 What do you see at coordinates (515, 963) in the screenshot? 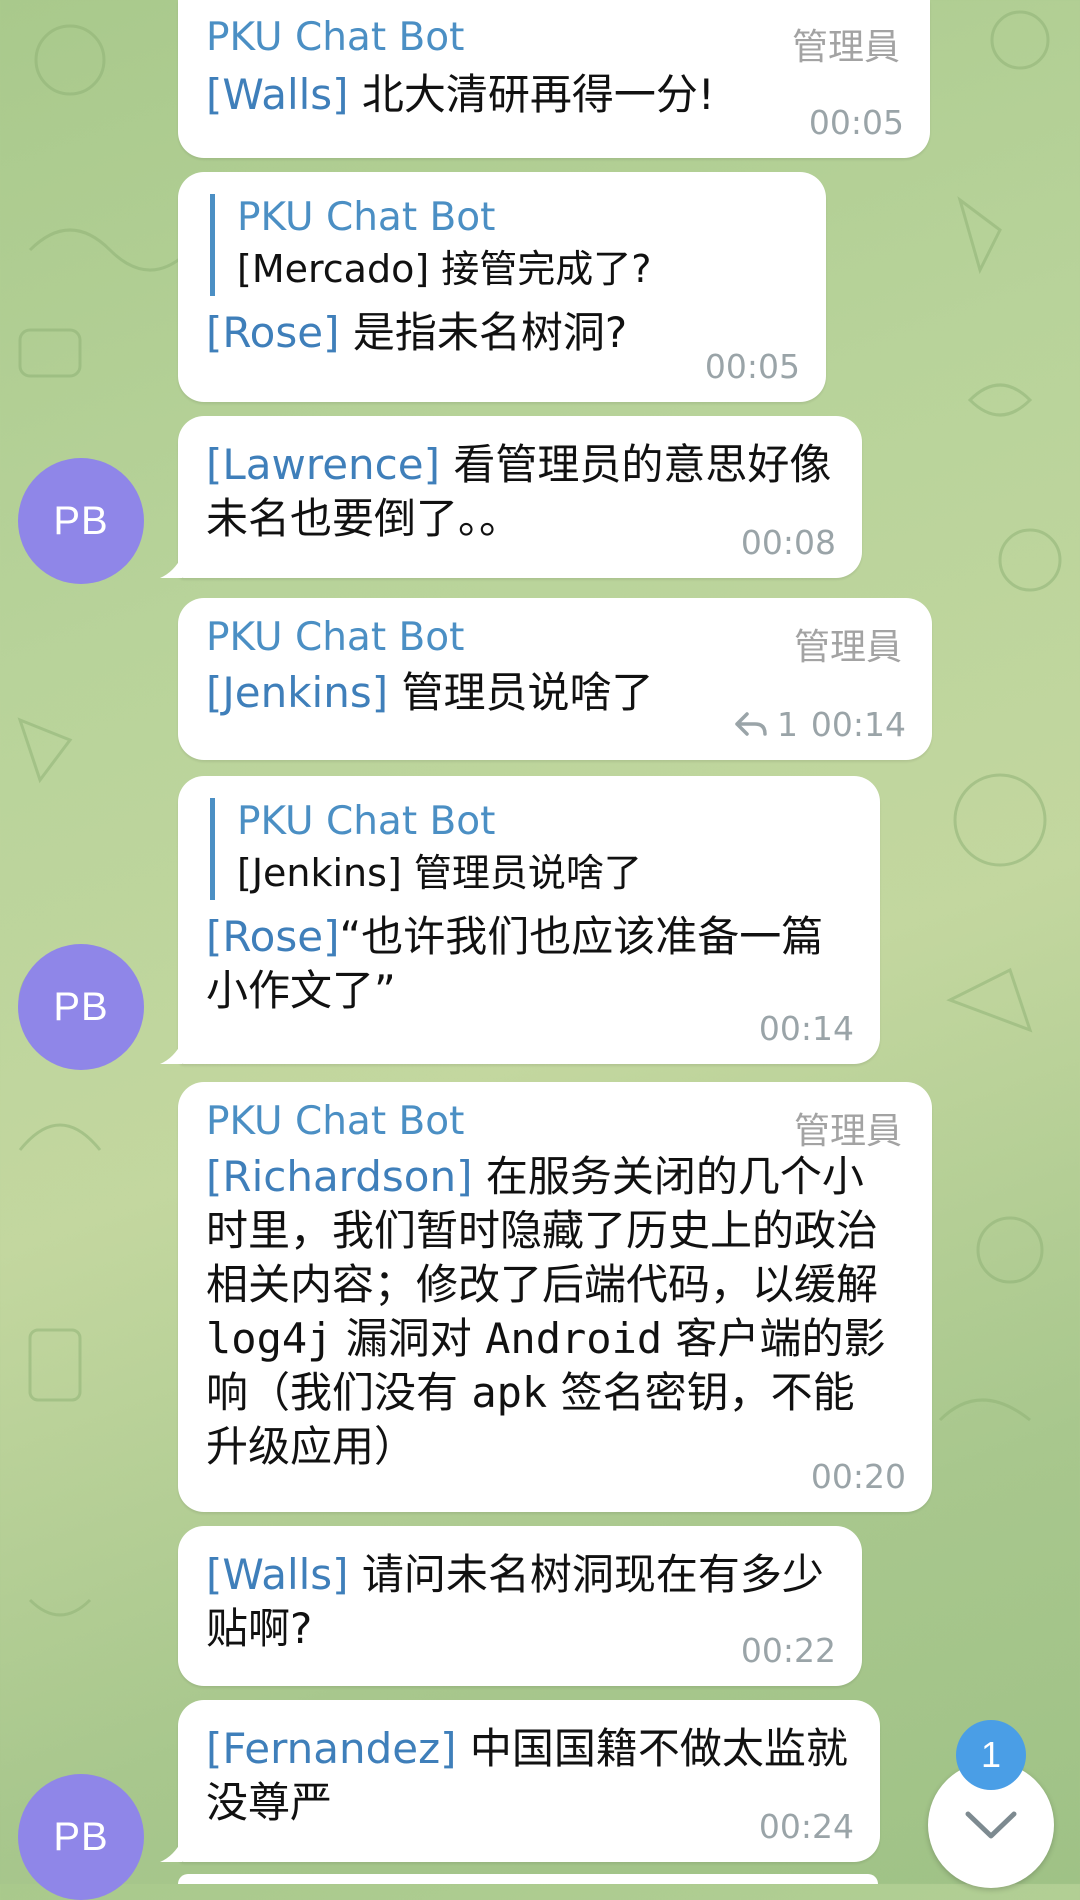
I see `message-text: [Rose]“也许我们也应该准备一篇小作文了”` at bounding box center [515, 963].